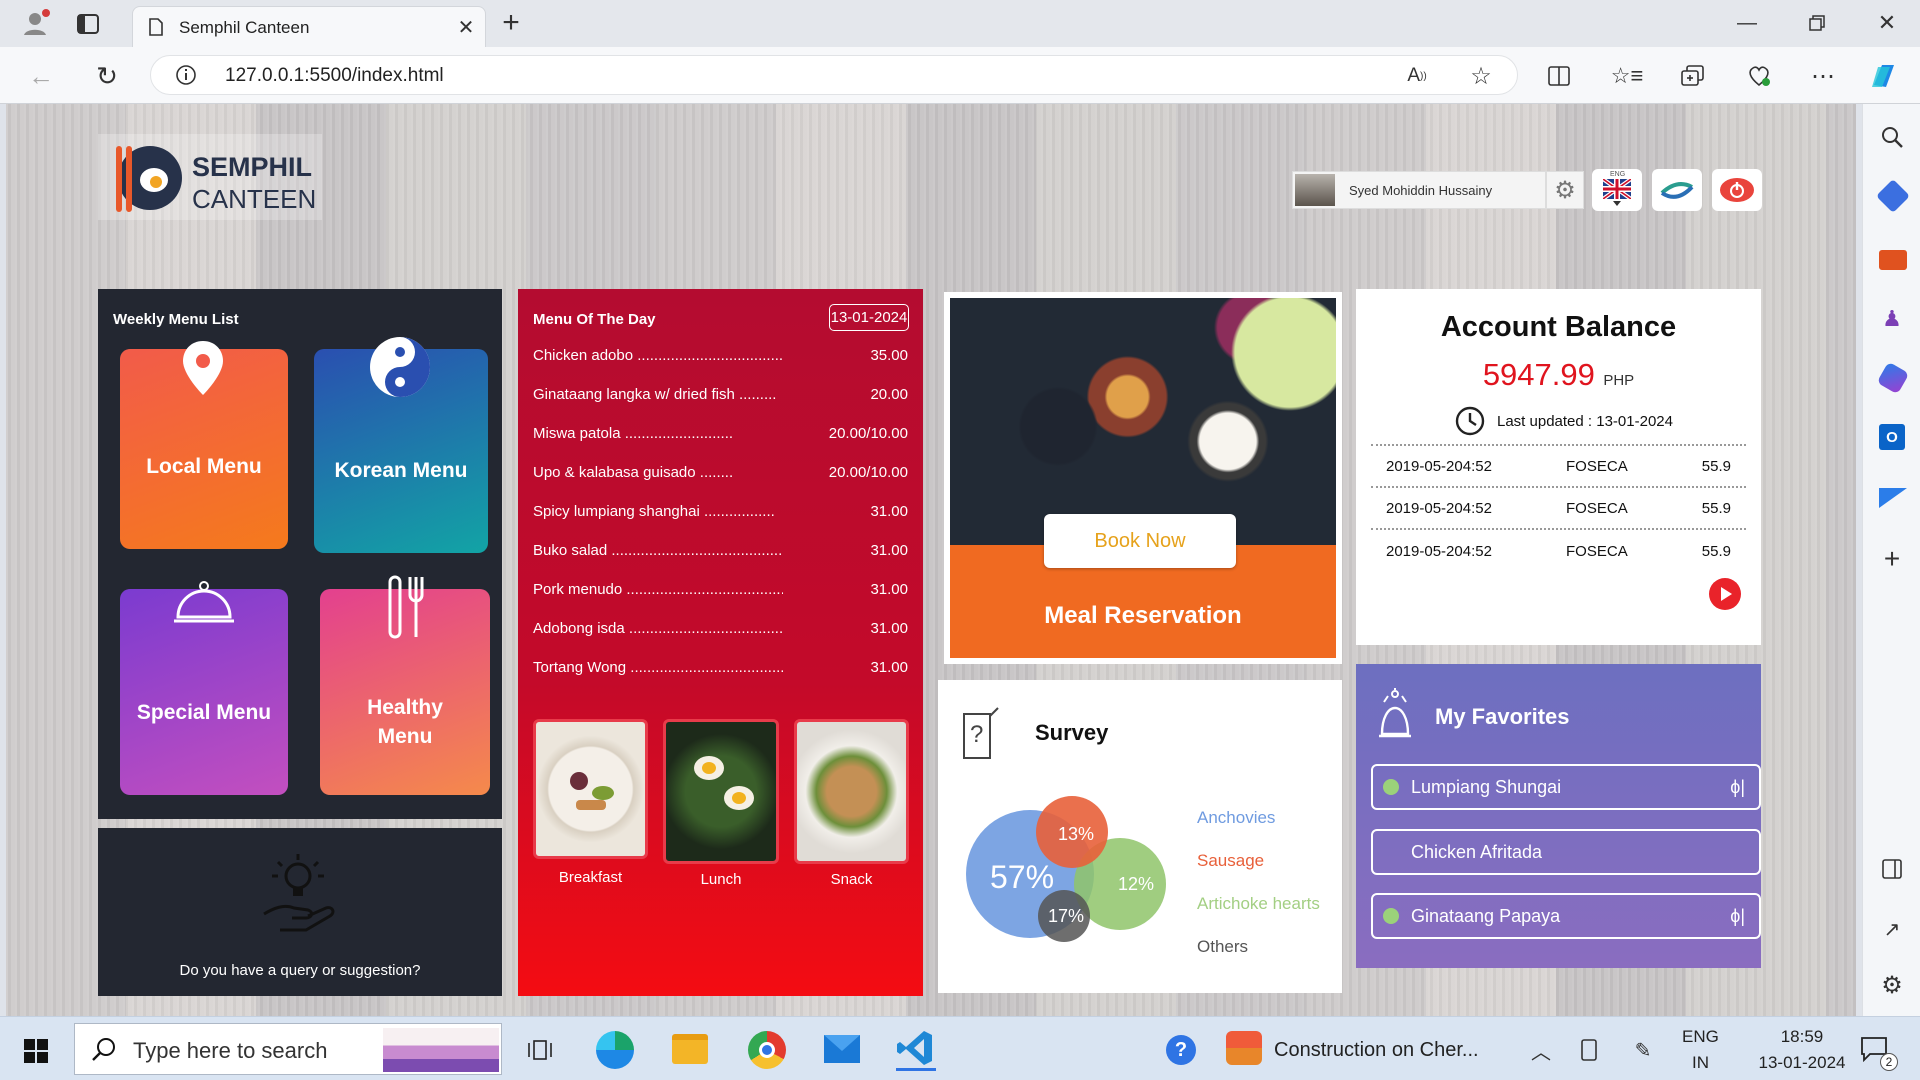 The height and width of the screenshot is (1080, 1920). Describe the element at coordinates (1892, 558) in the screenshot. I see `add-sidebar-icon: +` at that location.